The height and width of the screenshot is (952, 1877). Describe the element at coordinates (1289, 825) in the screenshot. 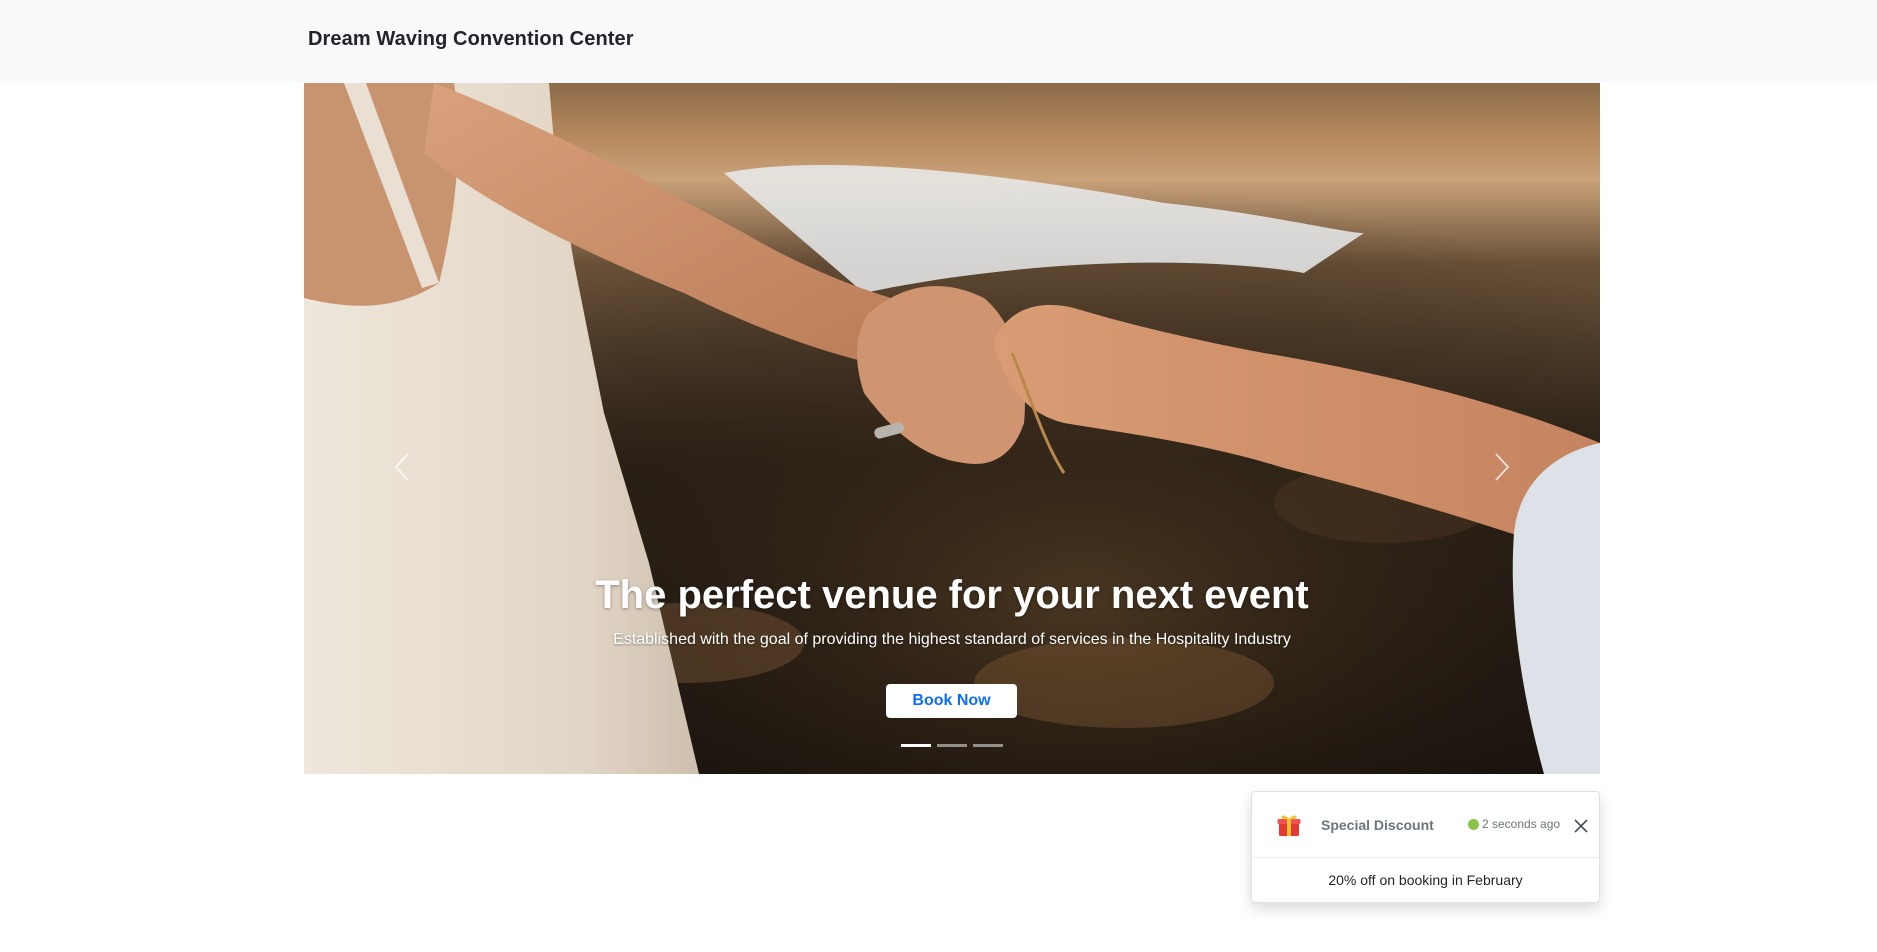

I see `gift-icon` at that location.